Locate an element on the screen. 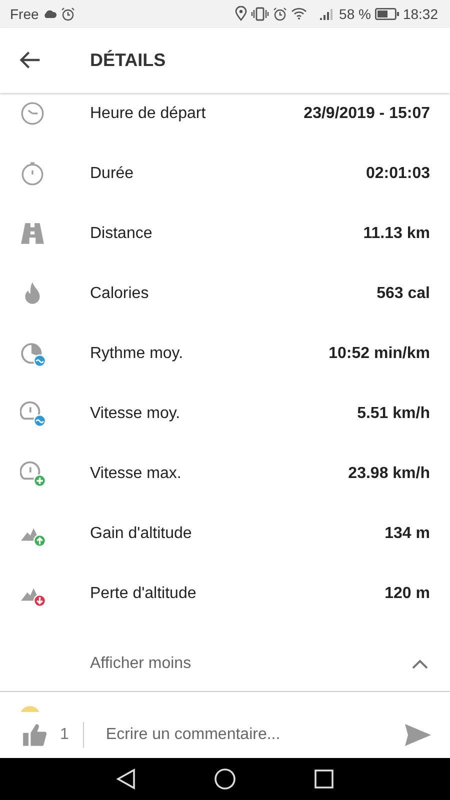 This screenshot has width=450, height=800. clock-time: 18:32 is located at coordinates (420, 14).